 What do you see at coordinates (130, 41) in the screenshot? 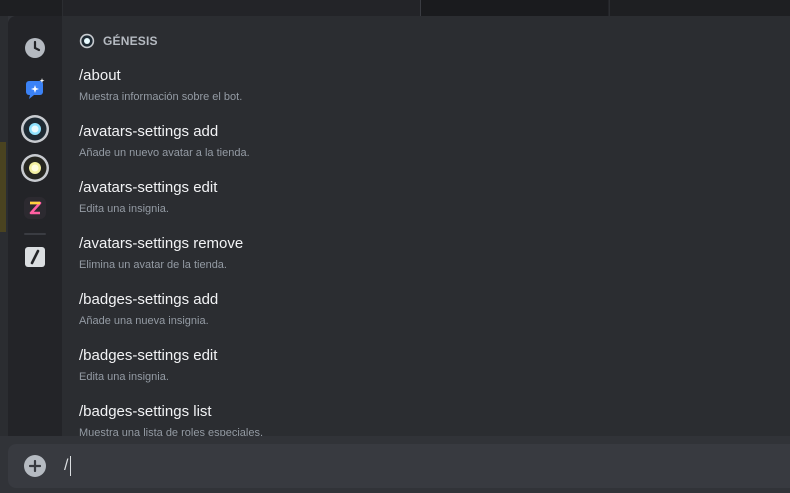
I see `section-title: GÉNESIS` at bounding box center [130, 41].